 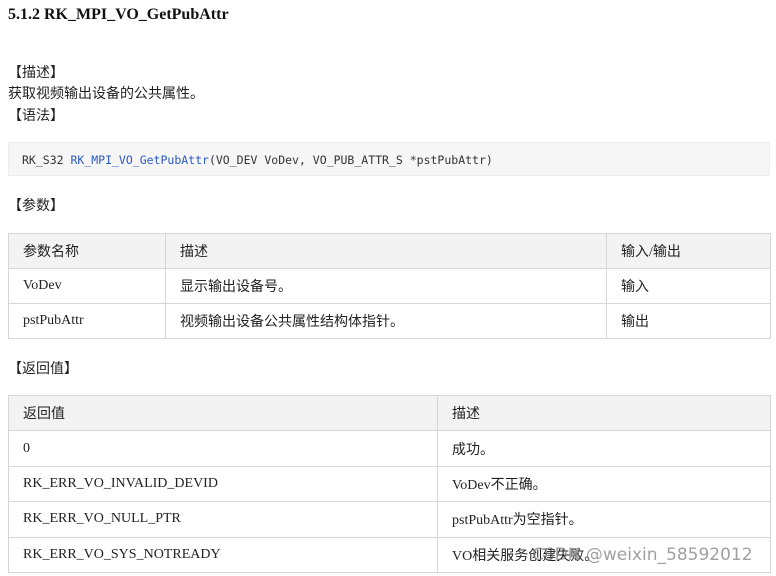 I want to click on header-cell: 参数名称, so click(x=87, y=251).